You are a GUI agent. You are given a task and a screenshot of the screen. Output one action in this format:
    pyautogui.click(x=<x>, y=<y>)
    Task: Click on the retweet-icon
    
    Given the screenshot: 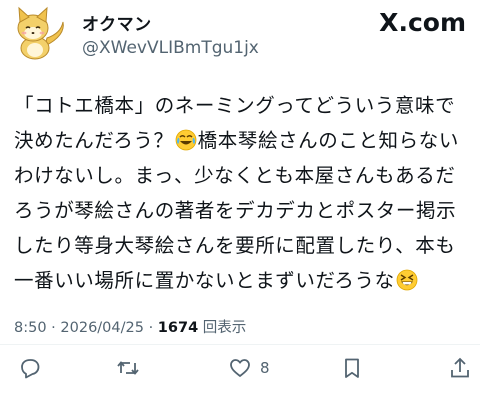 What is the action you would take?
    pyautogui.click(x=128, y=368)
    